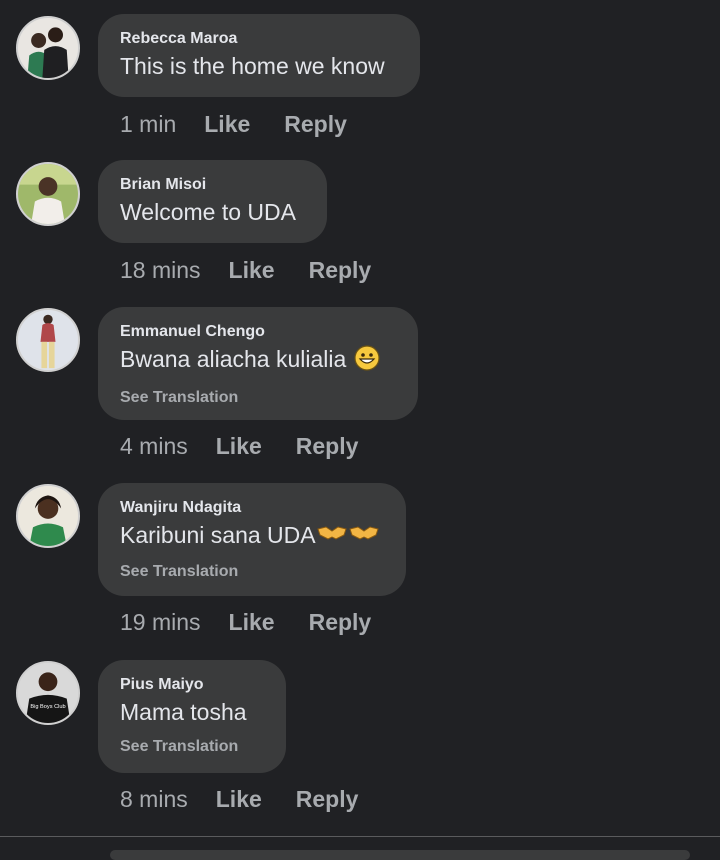 The image size is (720, 860). I want to click on comment-text-content: Karibuni sana UDA, so click(218, 535).